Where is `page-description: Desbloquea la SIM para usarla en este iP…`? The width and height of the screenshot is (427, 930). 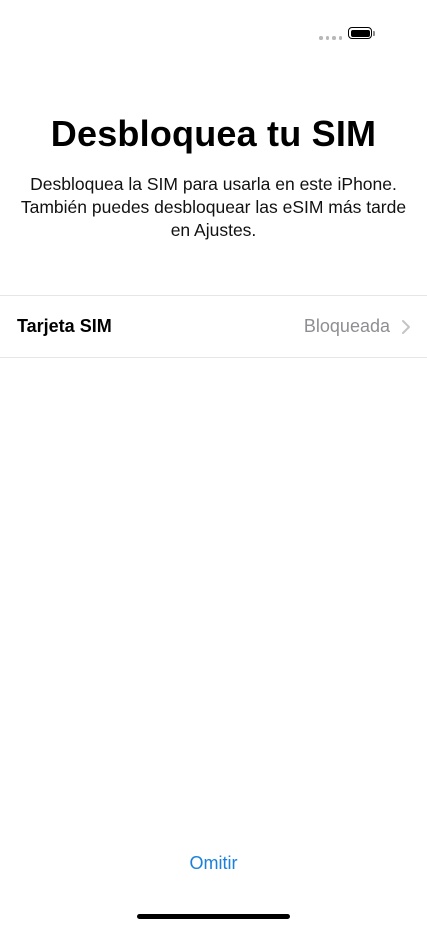
page-description: Desbloquea la SIM para usarla en este iP… is located at coordinates (213, 207).